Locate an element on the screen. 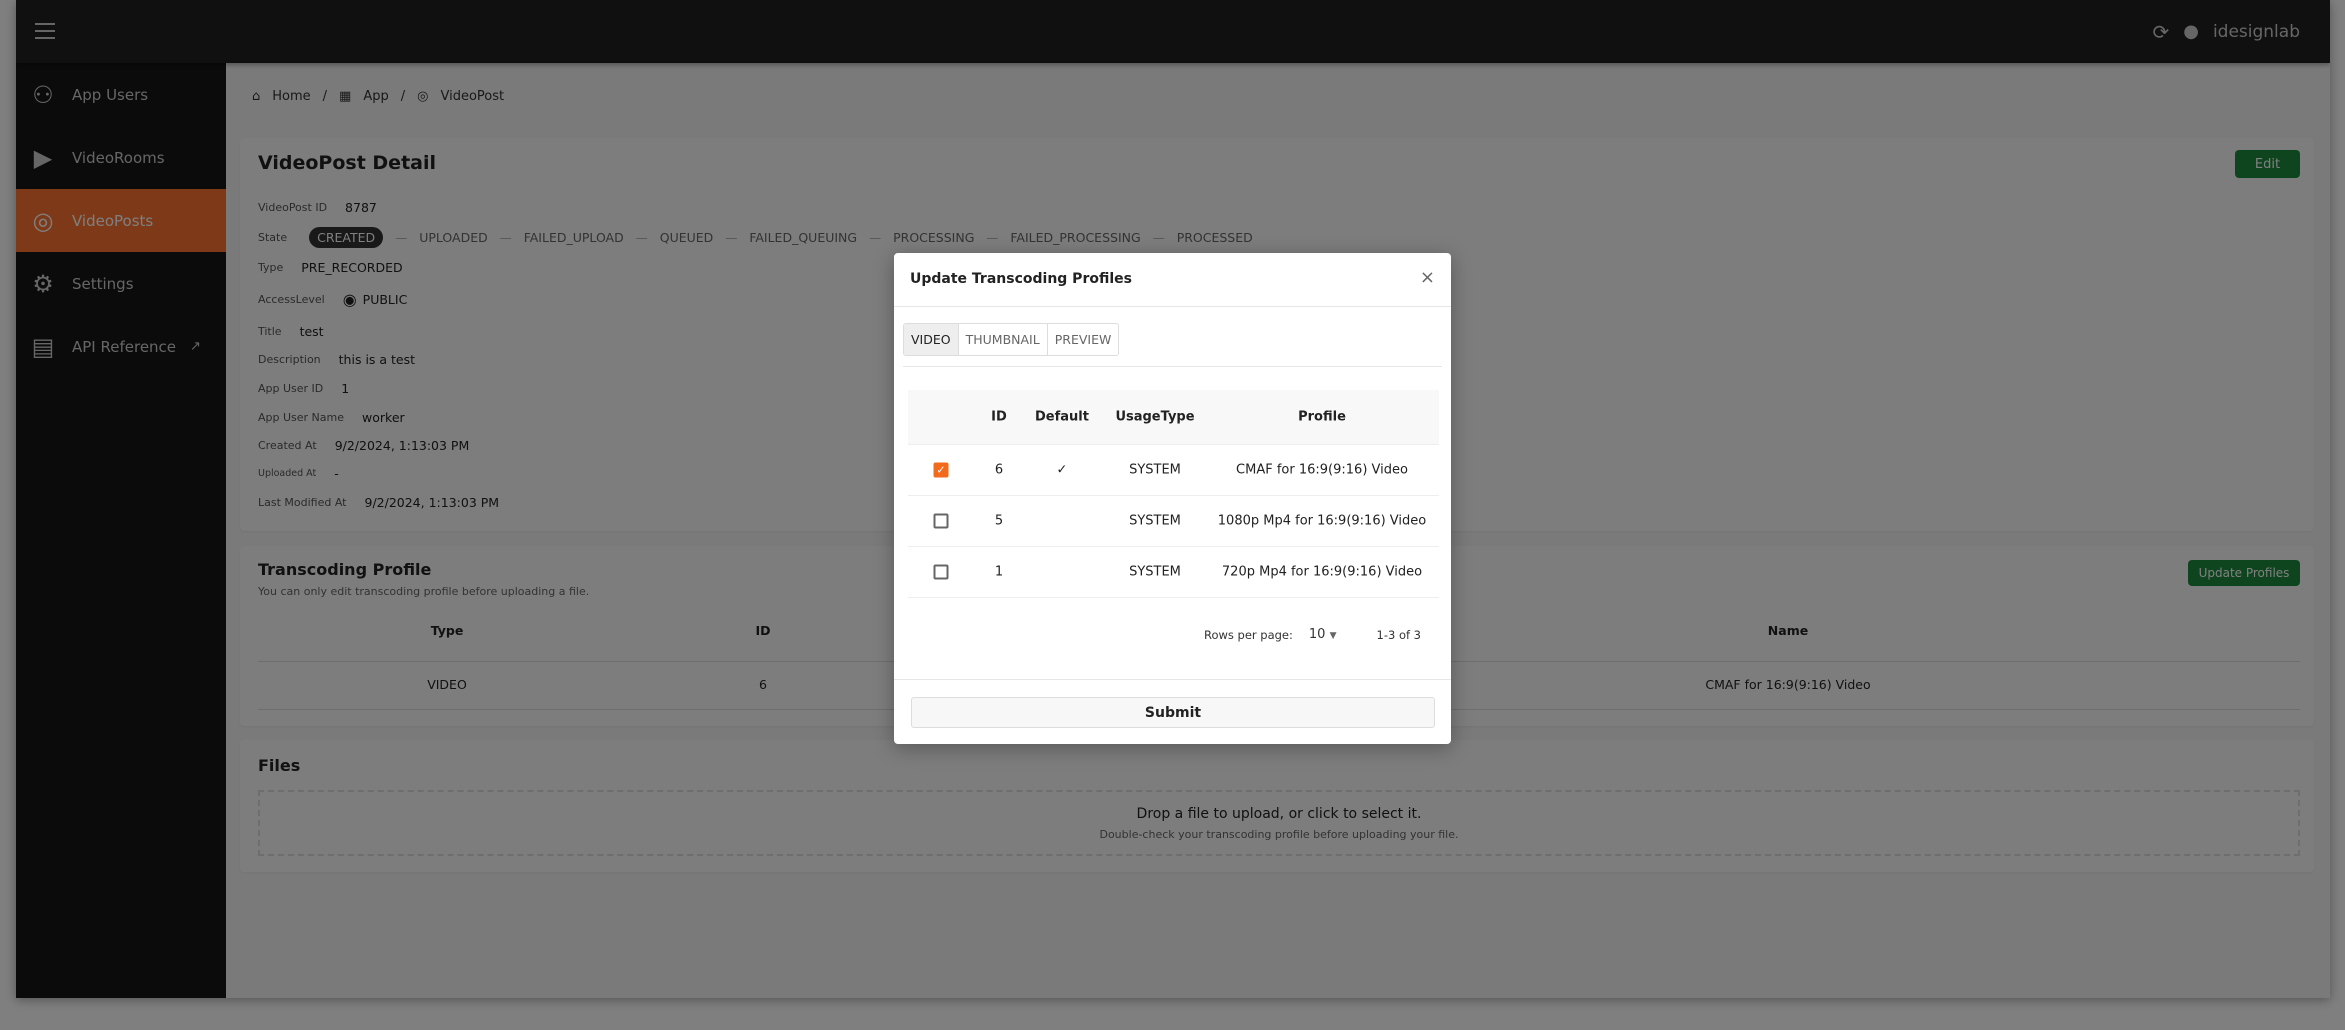 Image resolution: width=2345 pixels, height=1030 pixels. close-icon: × is located at coordinates (1427, 277).